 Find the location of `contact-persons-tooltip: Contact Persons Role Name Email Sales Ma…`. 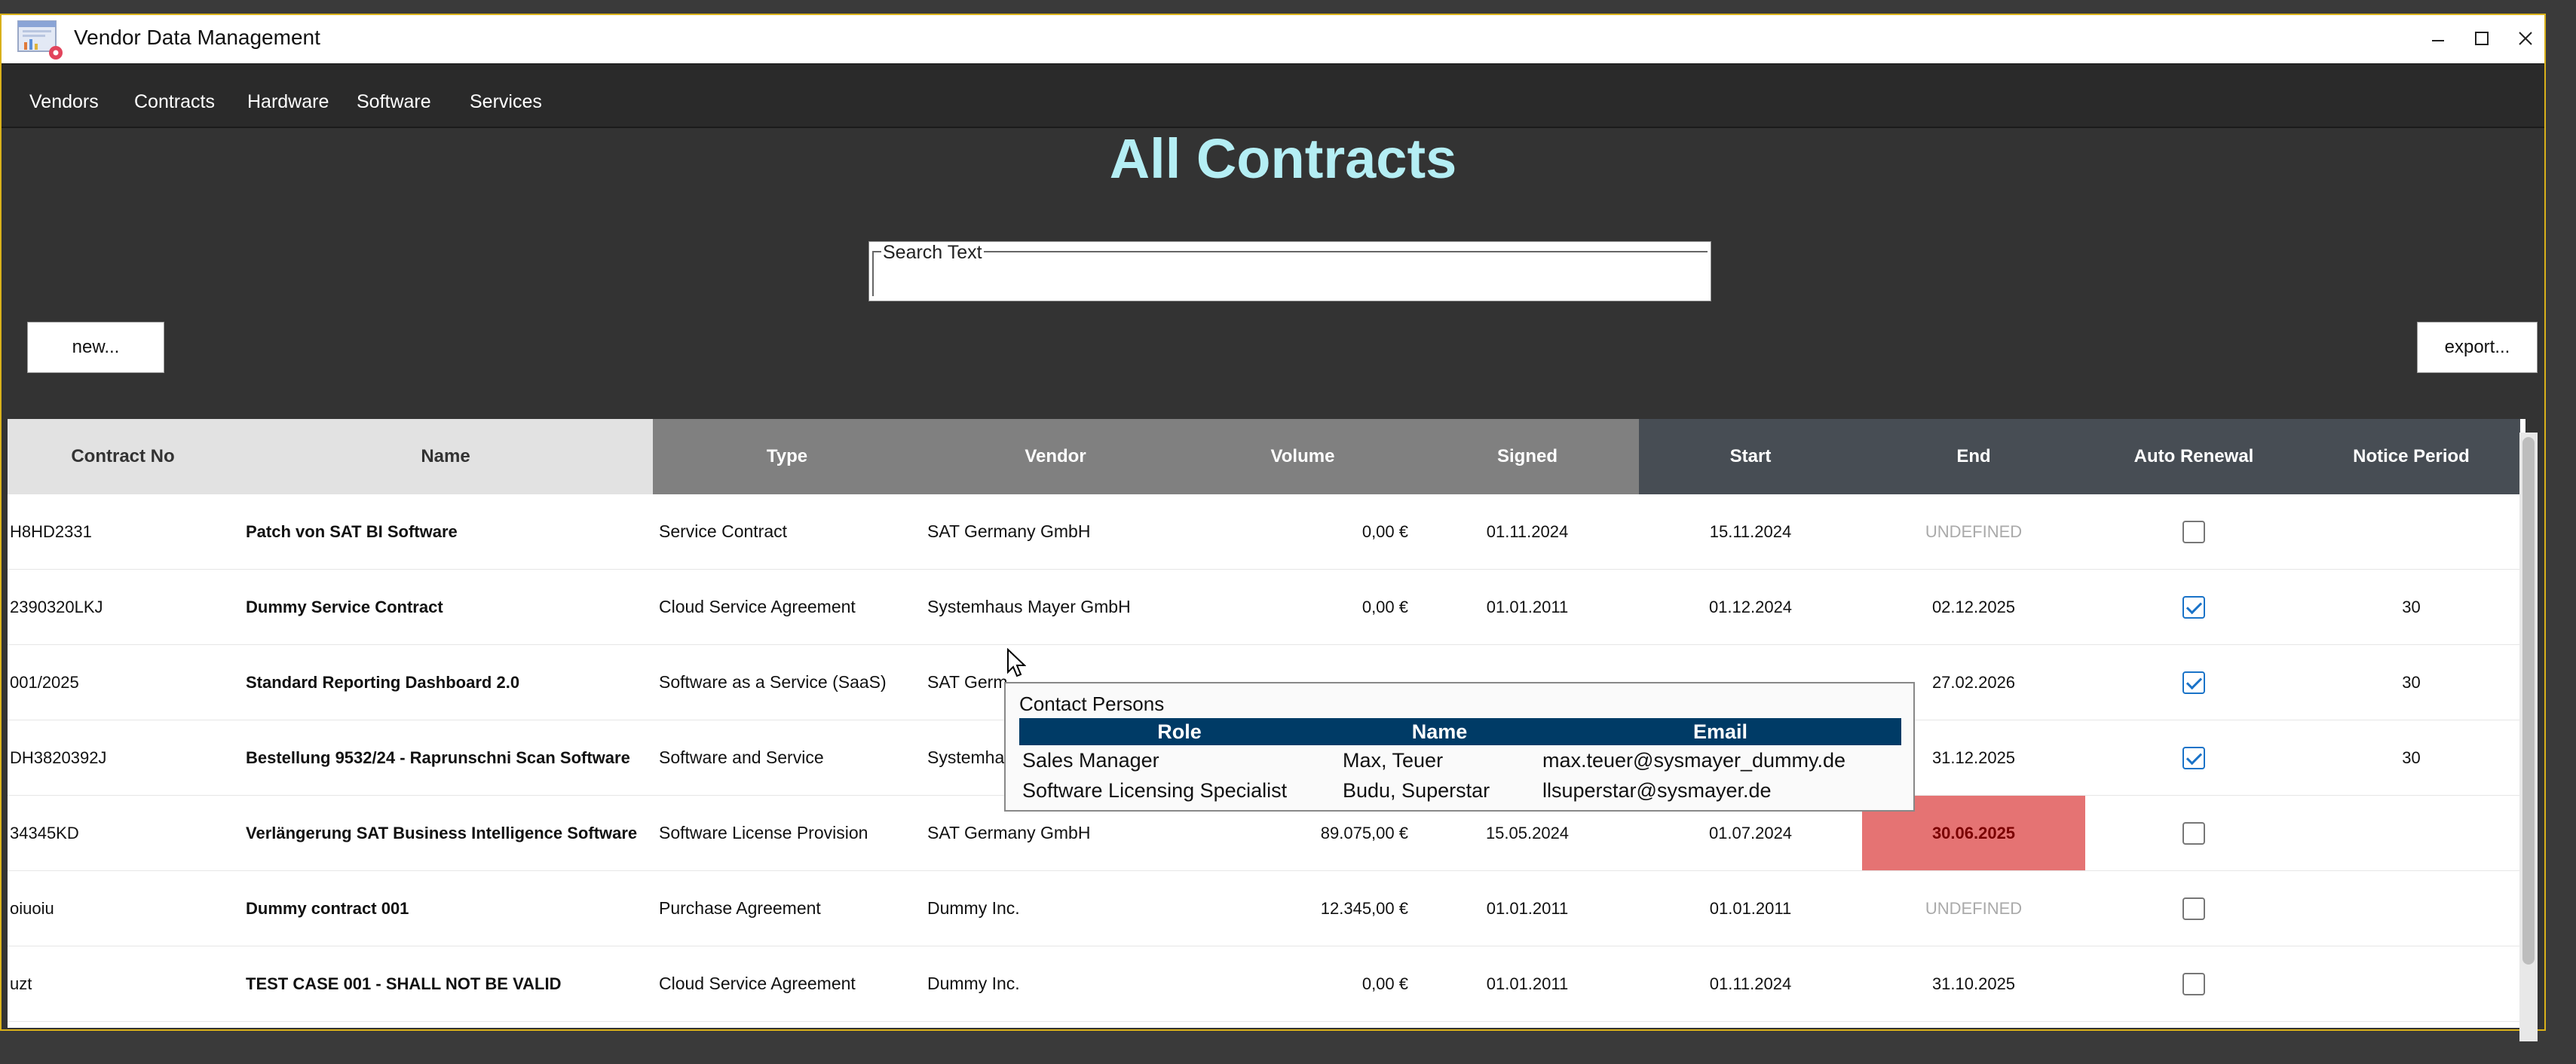

contact-persons-tooltip: Contact Persons Role Name Email Sales Ma… is located at coordinates (1459, 747).